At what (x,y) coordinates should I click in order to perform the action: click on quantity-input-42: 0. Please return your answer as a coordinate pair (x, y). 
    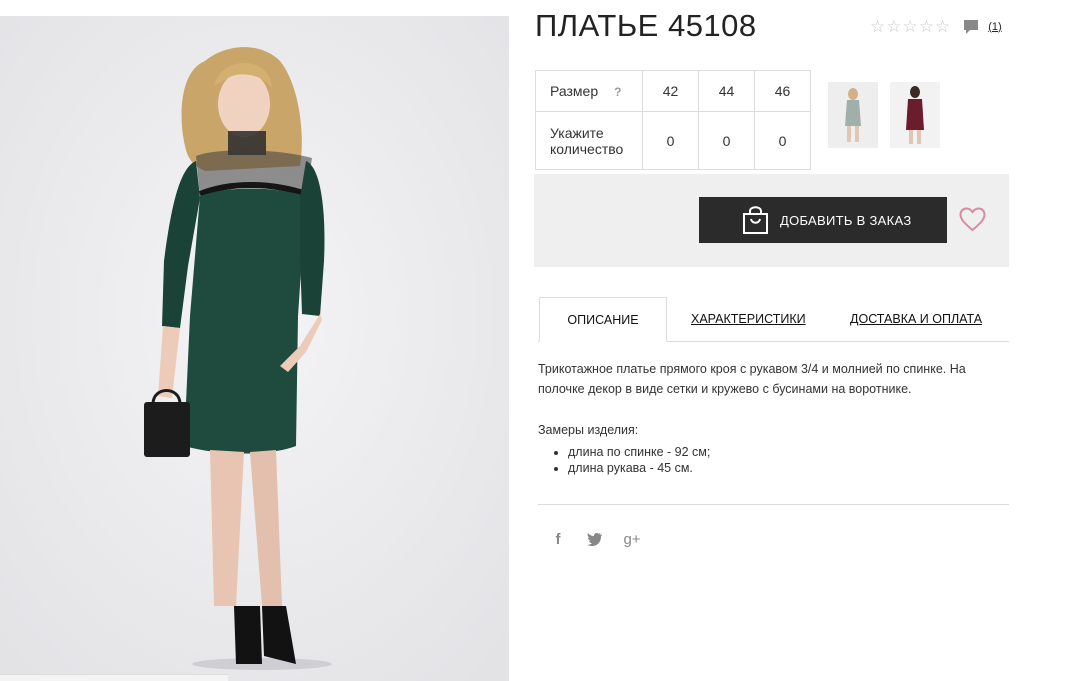
    Looking at the image, I should click on (670, 140).